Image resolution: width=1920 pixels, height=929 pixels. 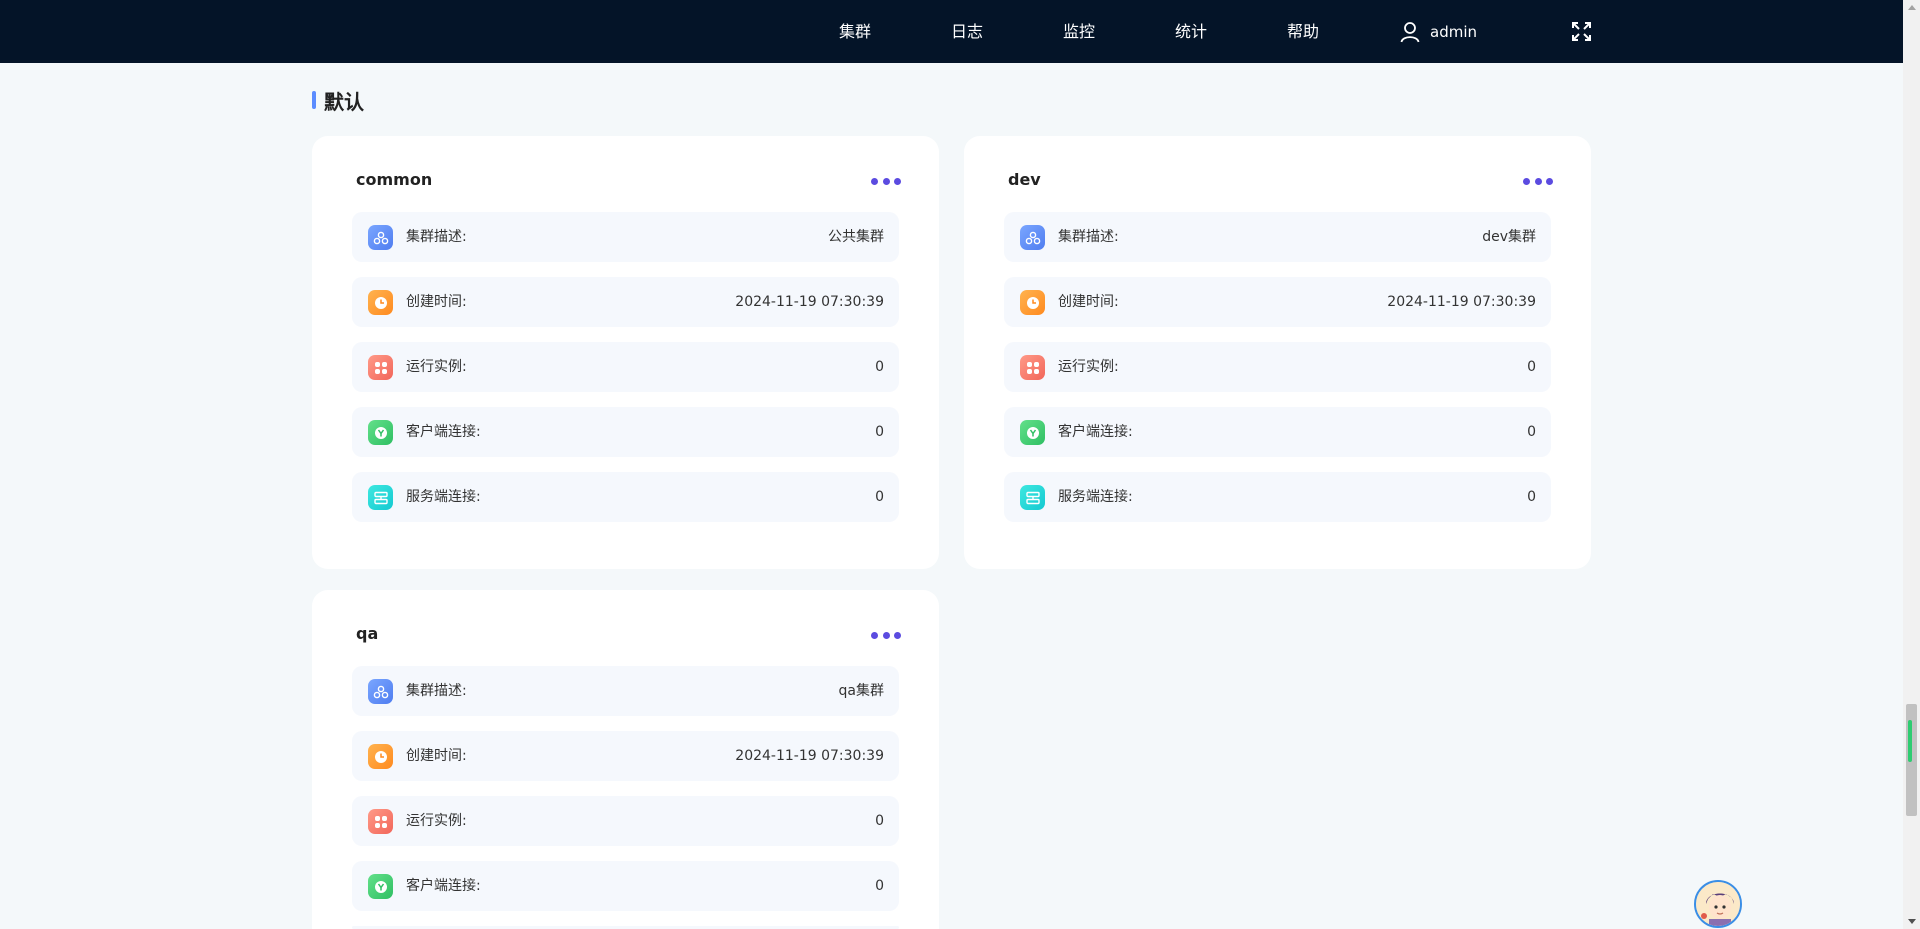 I want to click on cluster-name: qa, so click(x=367, y=633).